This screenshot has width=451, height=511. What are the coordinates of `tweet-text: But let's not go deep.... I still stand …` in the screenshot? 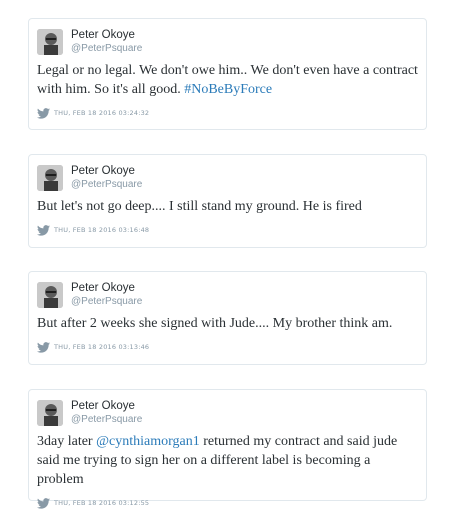 It's located at (199, 206).